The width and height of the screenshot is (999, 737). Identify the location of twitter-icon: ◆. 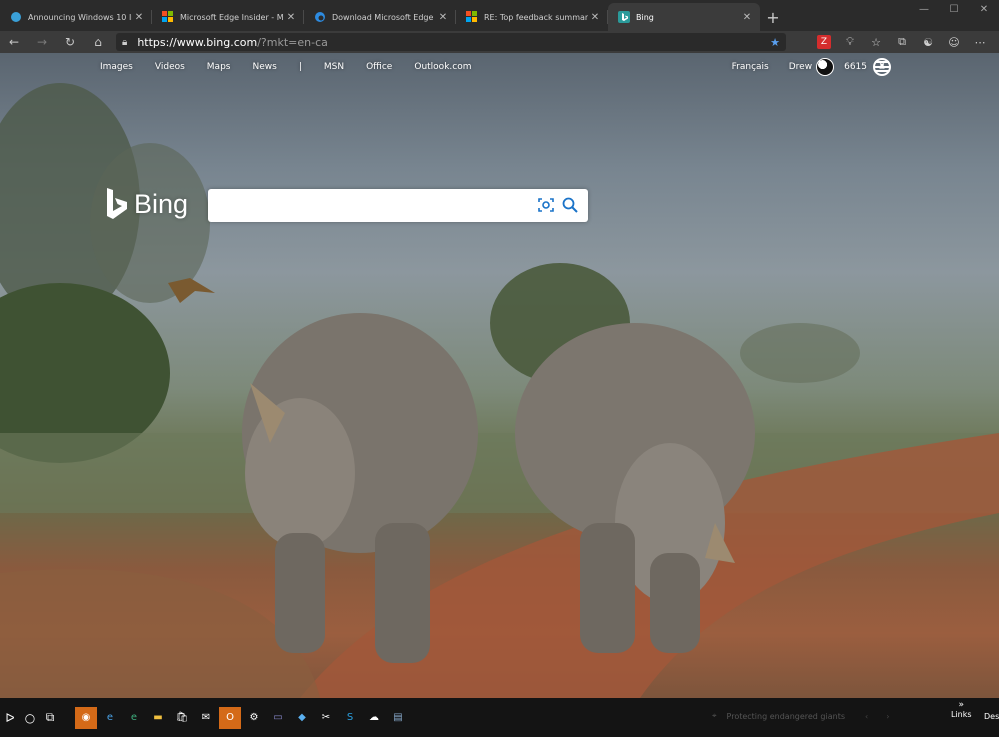
(302, 718).